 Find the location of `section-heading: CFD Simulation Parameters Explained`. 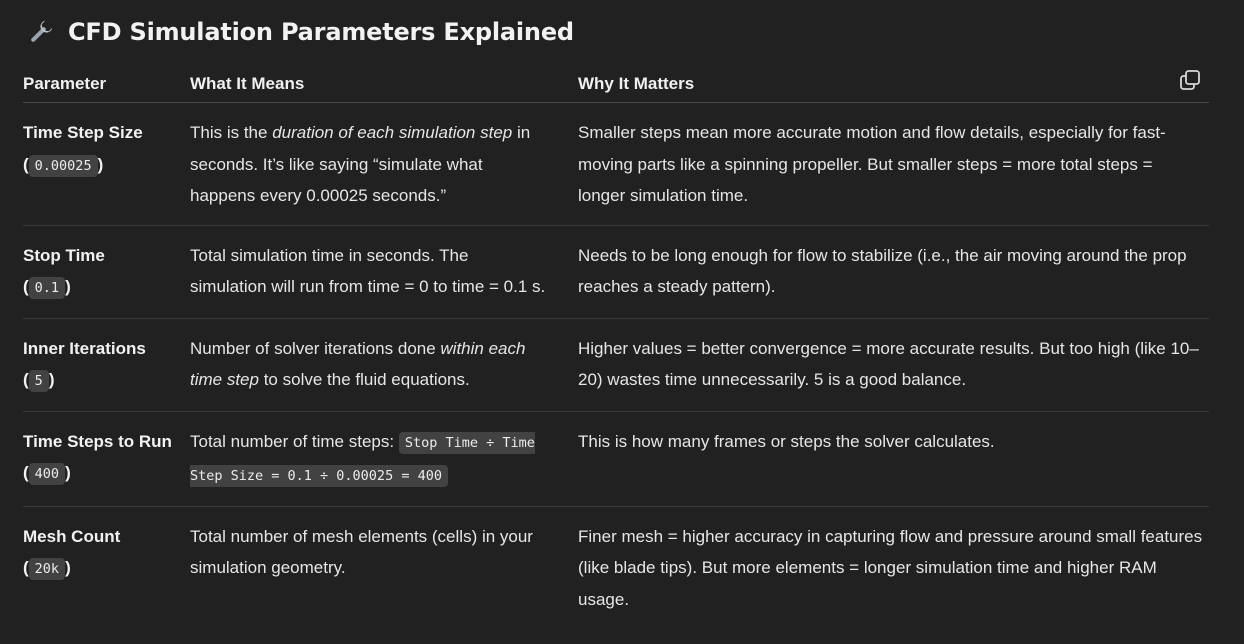

section-heading: CFD Simulation Parameters Explained is located at coordinates (300, 32).